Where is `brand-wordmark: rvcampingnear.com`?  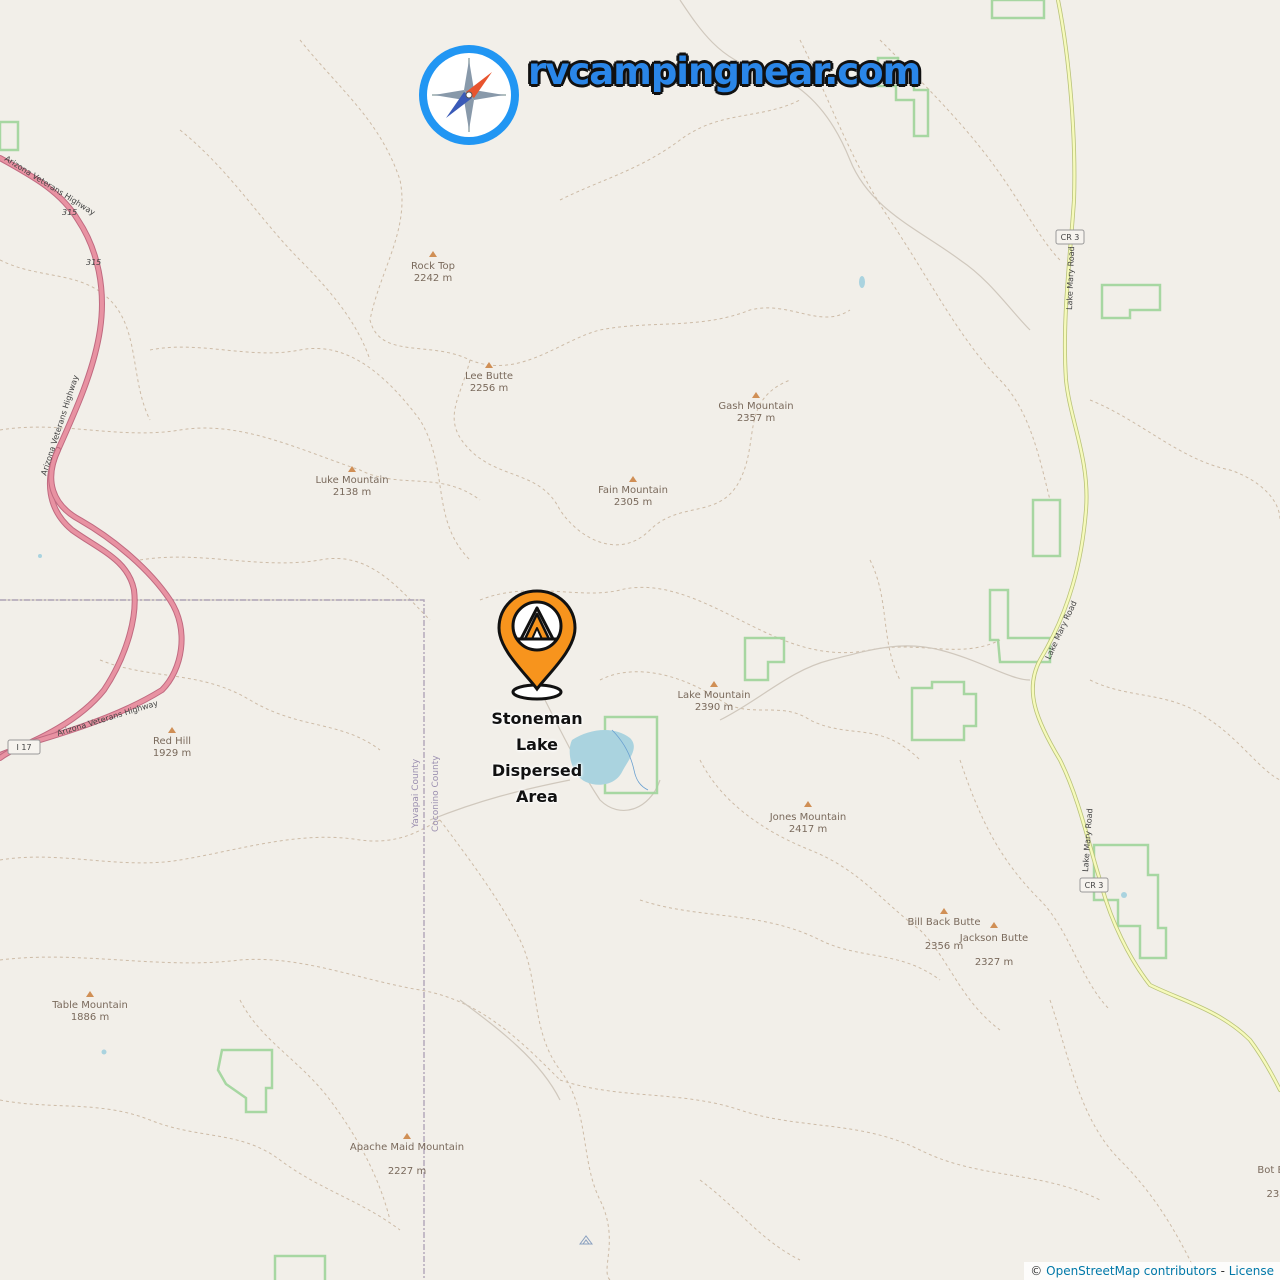
brand-wordmark: rvcampingnear.com is located at coordinates (724, 71).